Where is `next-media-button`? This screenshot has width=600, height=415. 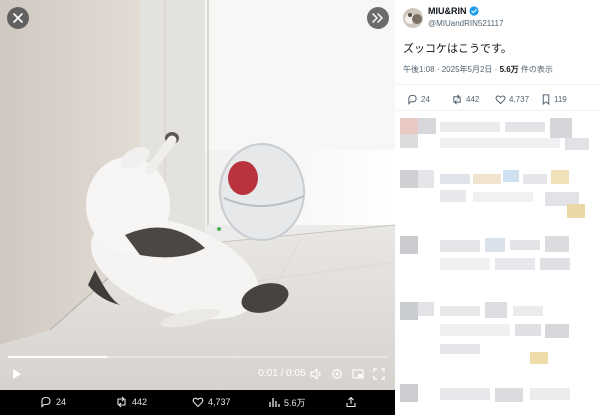
next-media-button is located at coordinates (378, 18).